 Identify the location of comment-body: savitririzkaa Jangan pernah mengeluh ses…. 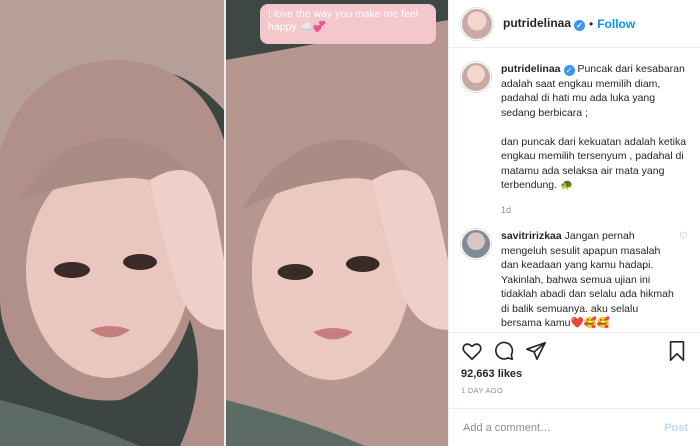
(590, 280).